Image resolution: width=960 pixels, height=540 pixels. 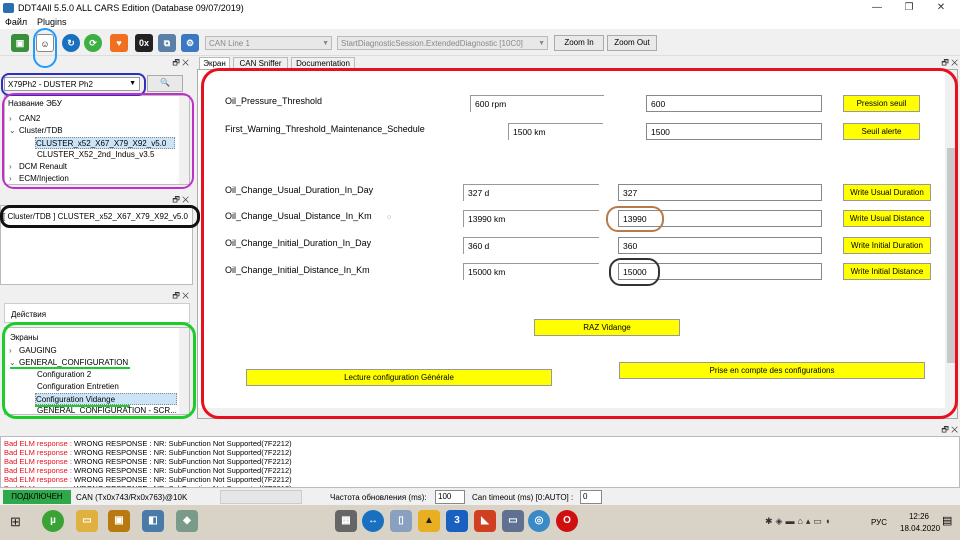 I want to click on zoom-out-button: Zoom Out, so click(x=632, y=43).